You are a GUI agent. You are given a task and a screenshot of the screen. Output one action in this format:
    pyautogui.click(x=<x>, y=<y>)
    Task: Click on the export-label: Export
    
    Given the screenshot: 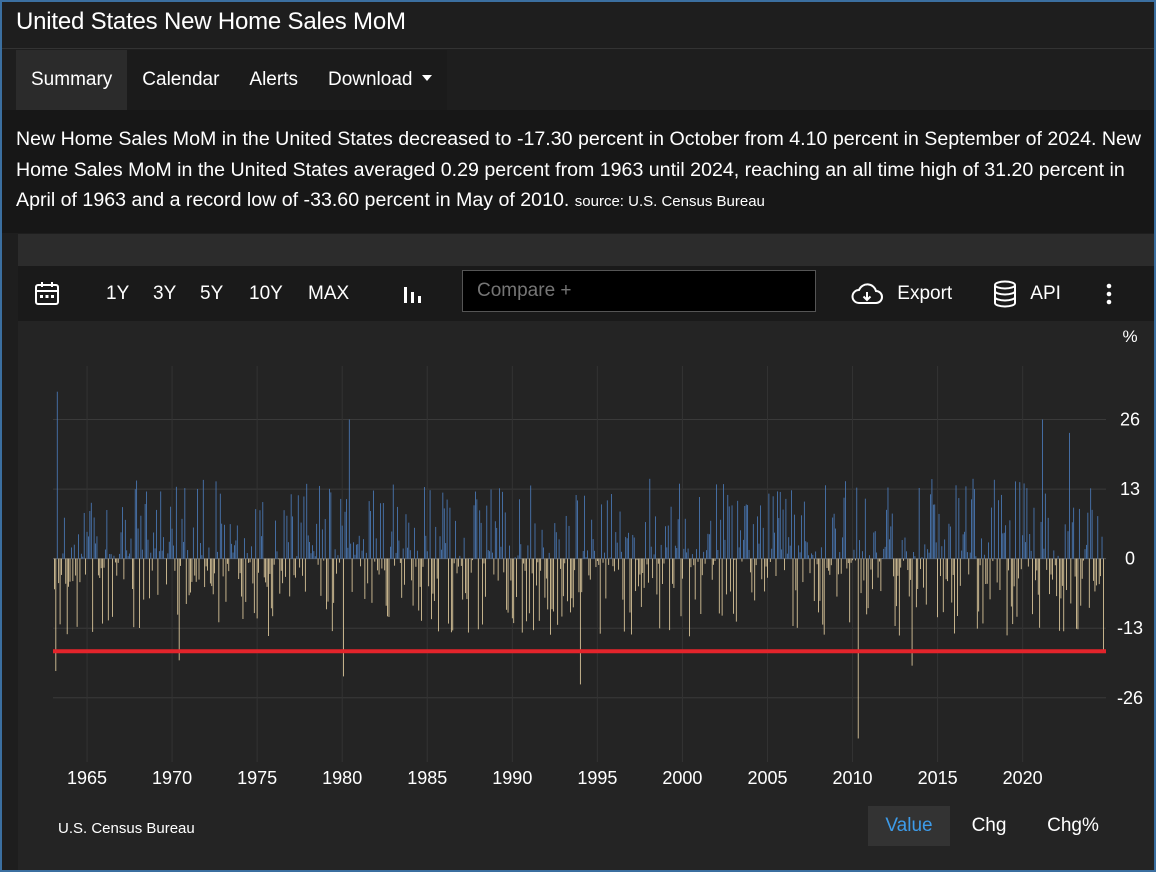 What is the action you would take?
    pyautogui.click(x=925, y=293)
    